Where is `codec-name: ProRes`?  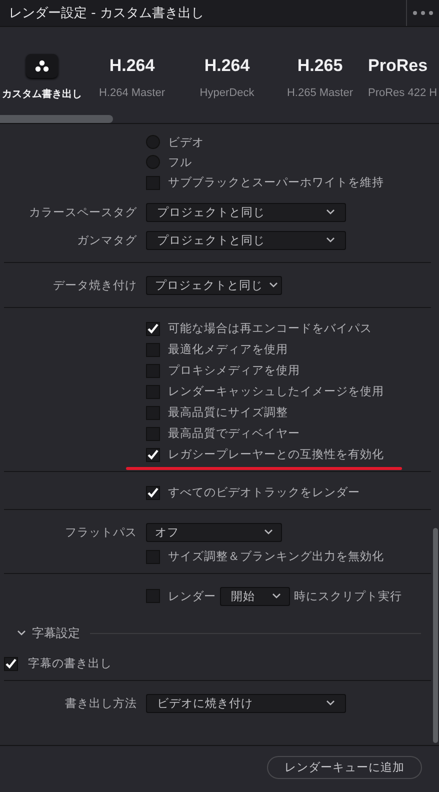
codec-name: ProRes is located at coordinates (398, 66).